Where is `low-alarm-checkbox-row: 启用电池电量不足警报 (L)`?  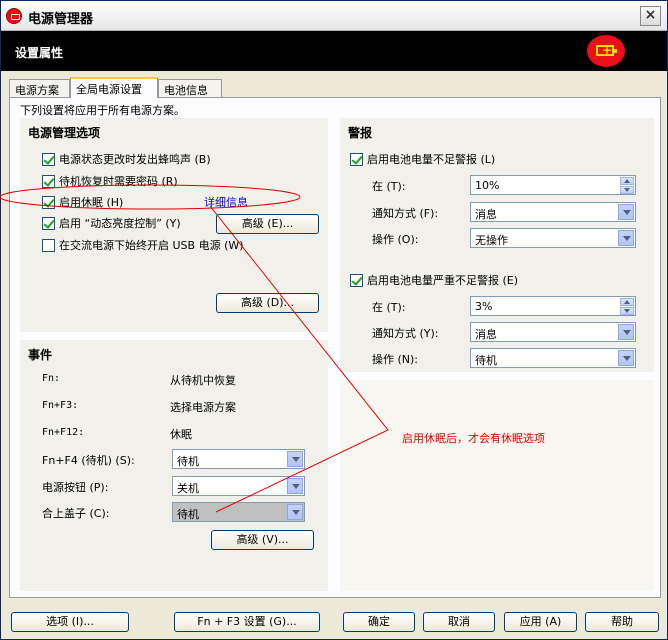
low-alarm-checkbox-row: 启用电池电量不足警报 (L) is located at coordinates (422, 159).